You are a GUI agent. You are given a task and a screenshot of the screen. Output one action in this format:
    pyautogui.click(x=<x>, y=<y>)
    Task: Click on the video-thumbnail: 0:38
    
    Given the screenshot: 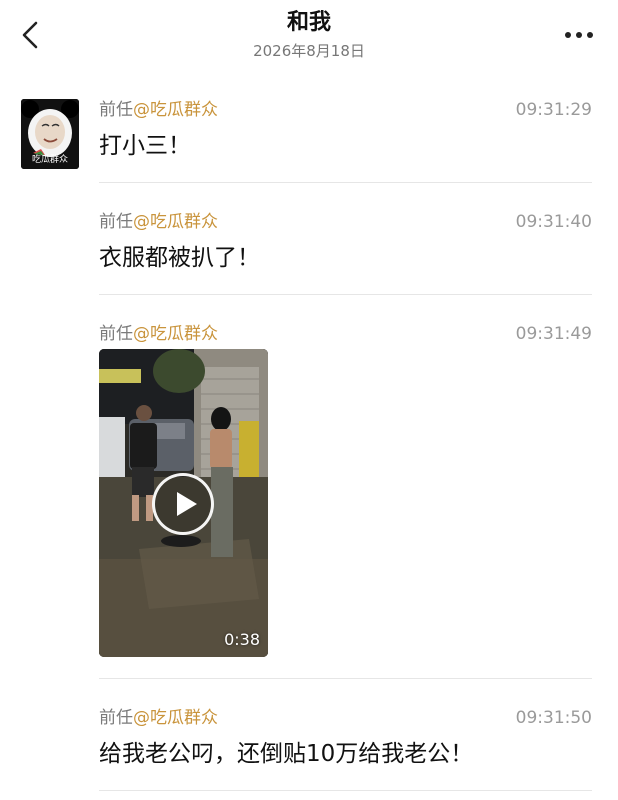 What is the action you would take?
    pyautogui.click(x=183, y=503)
    